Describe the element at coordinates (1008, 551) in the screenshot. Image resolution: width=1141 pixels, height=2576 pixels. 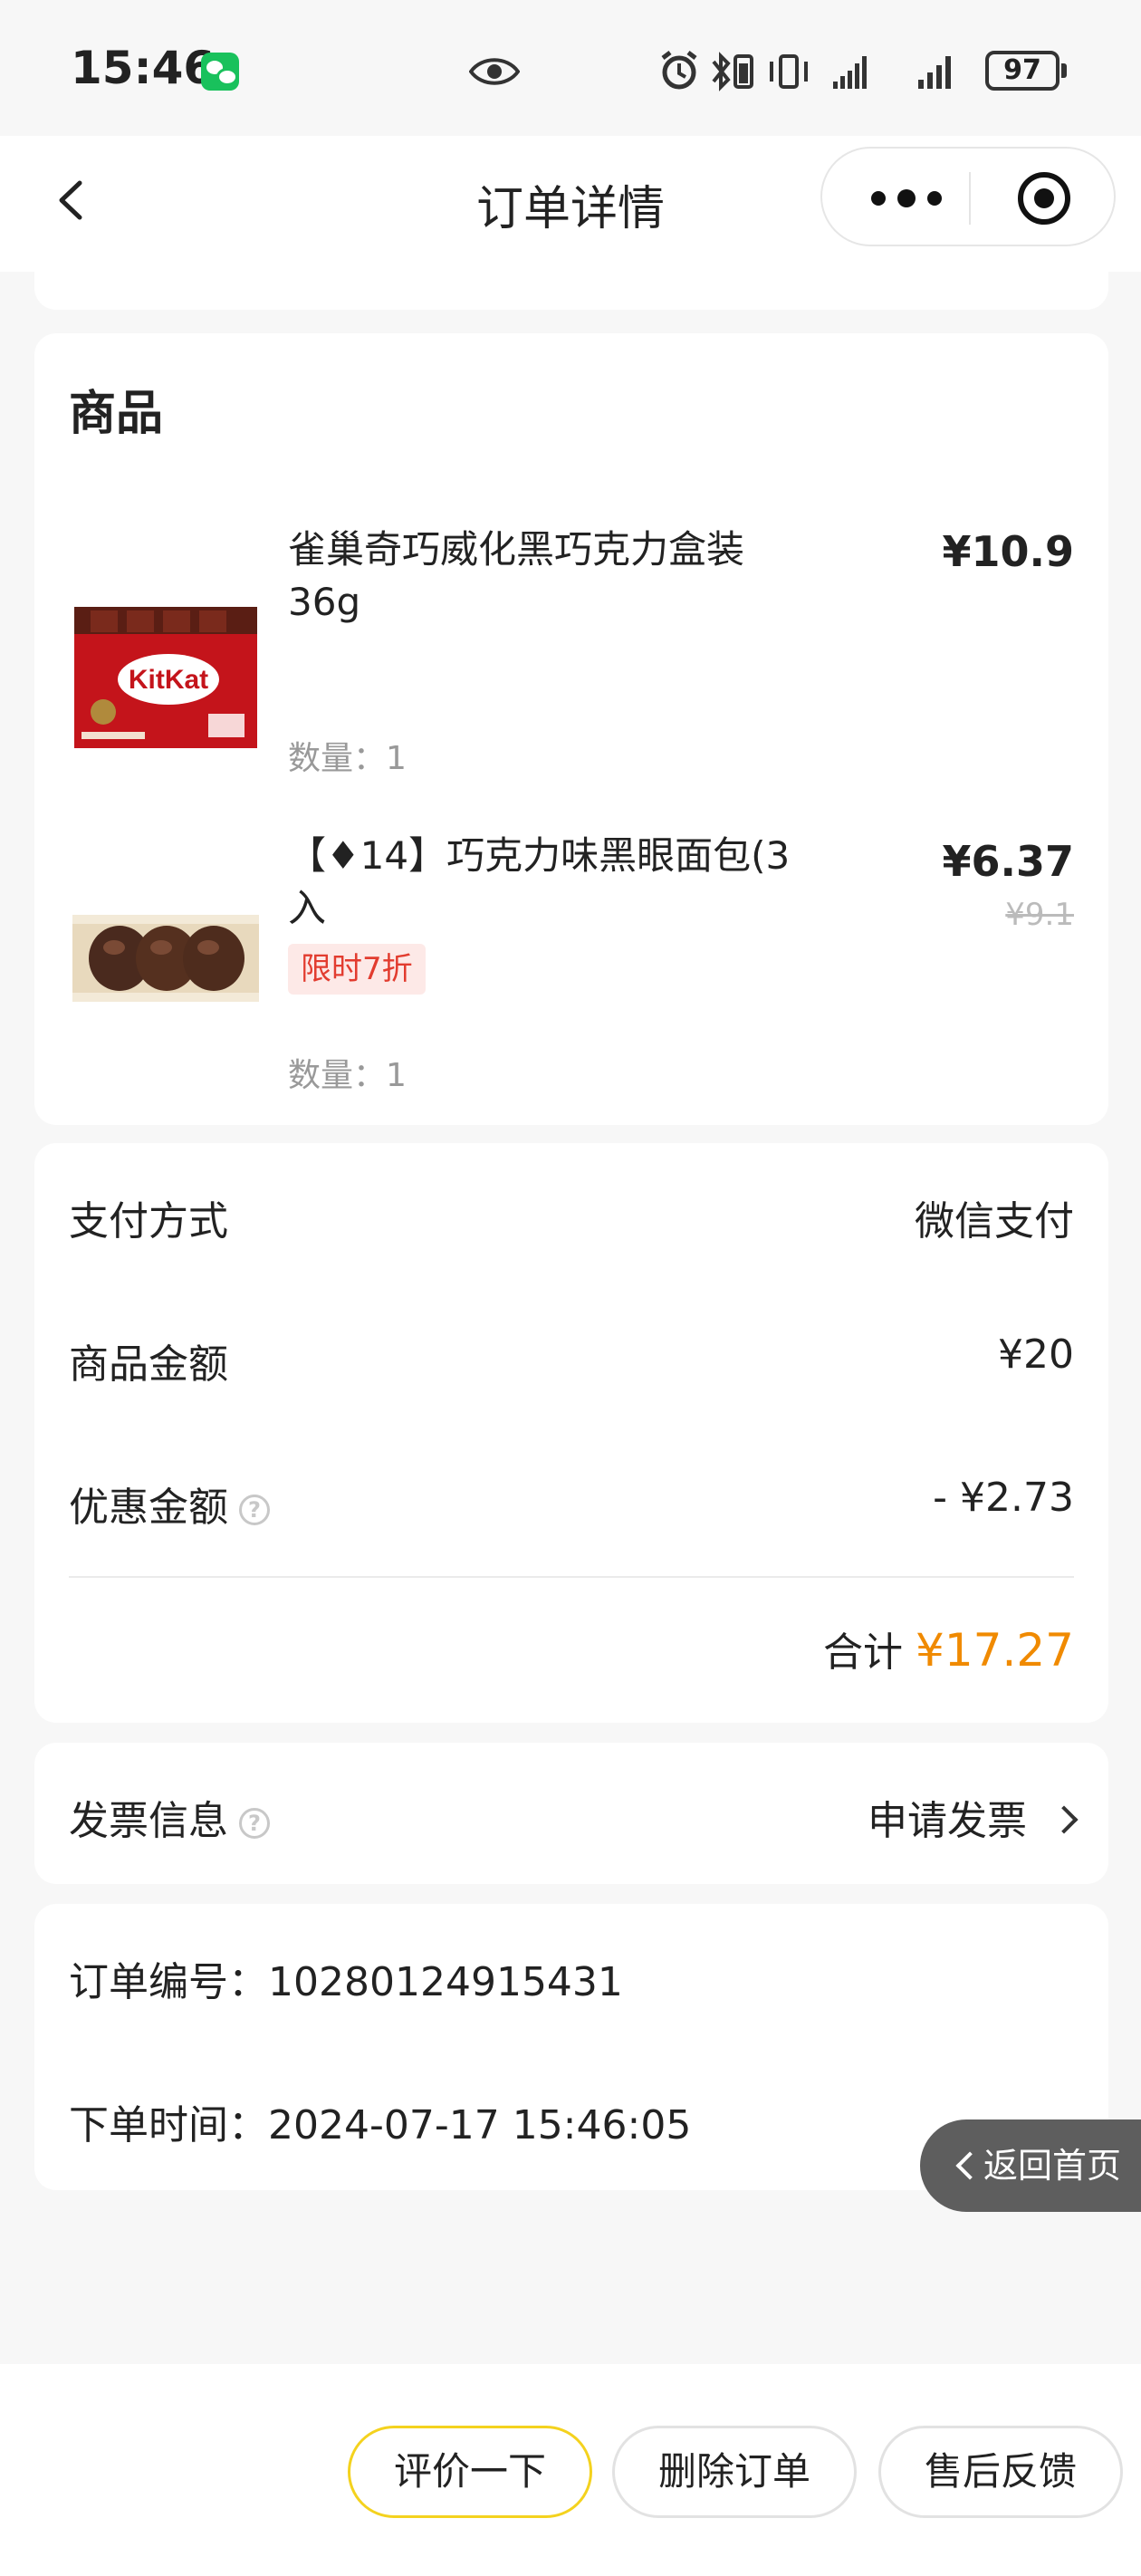
I see `product-price: ¥10.9` at that location.